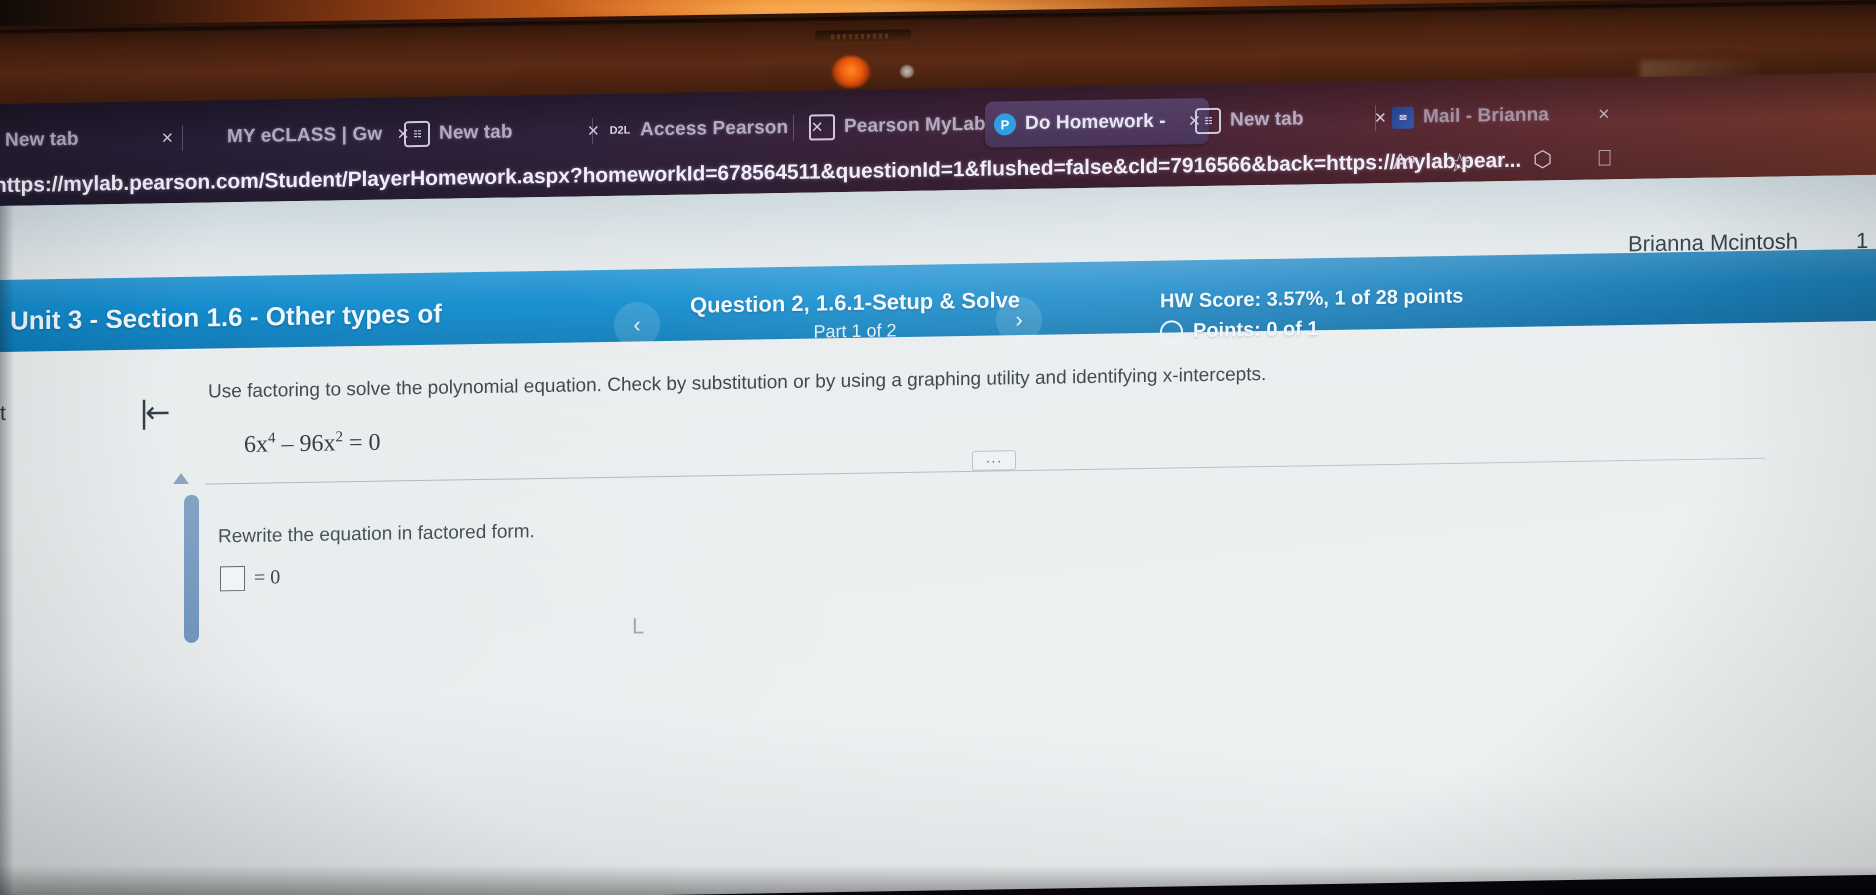 The height and width of the screenshot is (895, 1876). I want to click on camera-led-icon, so click(851, 72).